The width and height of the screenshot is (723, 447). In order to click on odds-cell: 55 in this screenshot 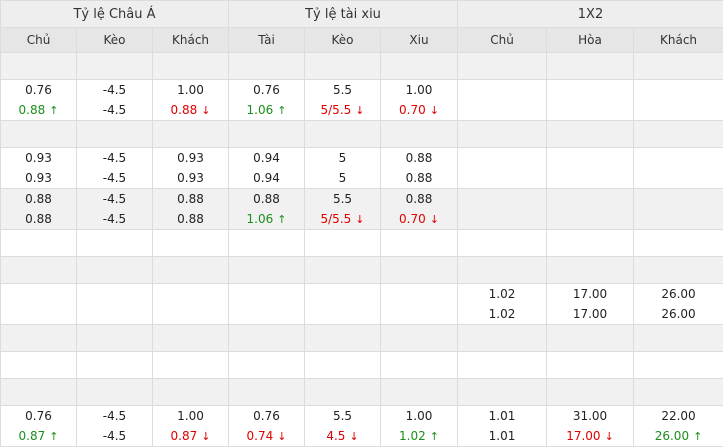, I will do `click(342, 168)`.